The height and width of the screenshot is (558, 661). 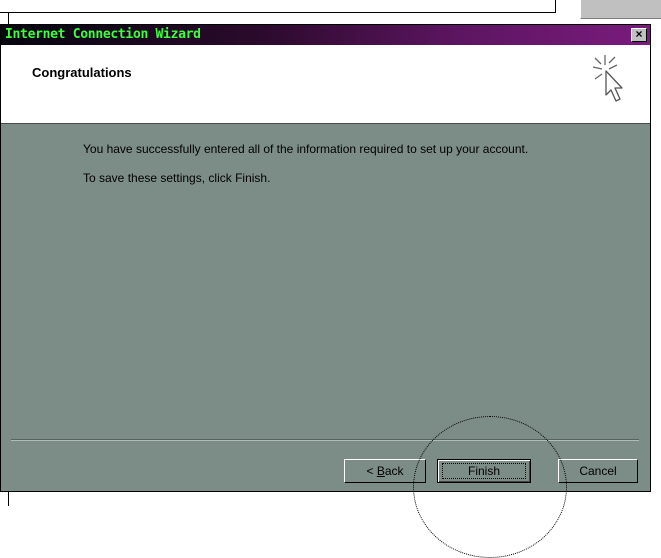 What do you see at coordinates (371, 470) in the screenshot?
I see `back-label-prefix: <` at bounding box center [371, 470].